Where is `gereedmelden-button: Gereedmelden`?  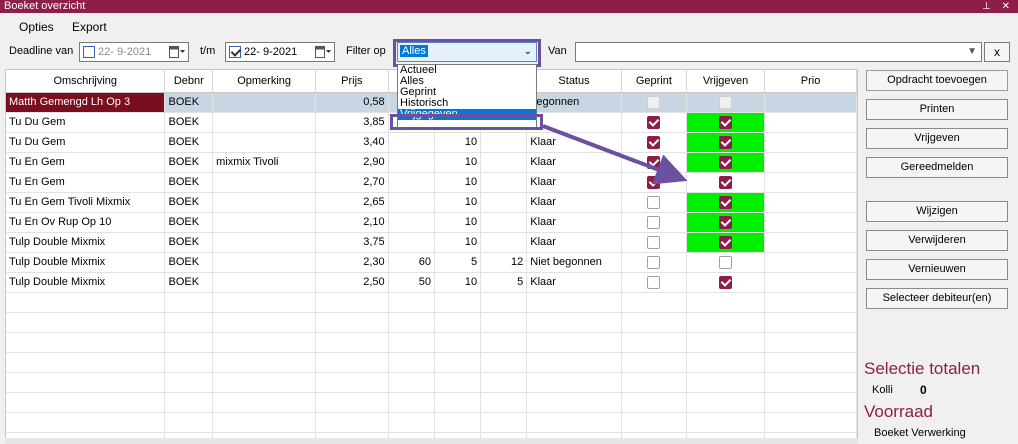
gereedmelden-button: Gereedmelden is located at coordinates (937, 167).